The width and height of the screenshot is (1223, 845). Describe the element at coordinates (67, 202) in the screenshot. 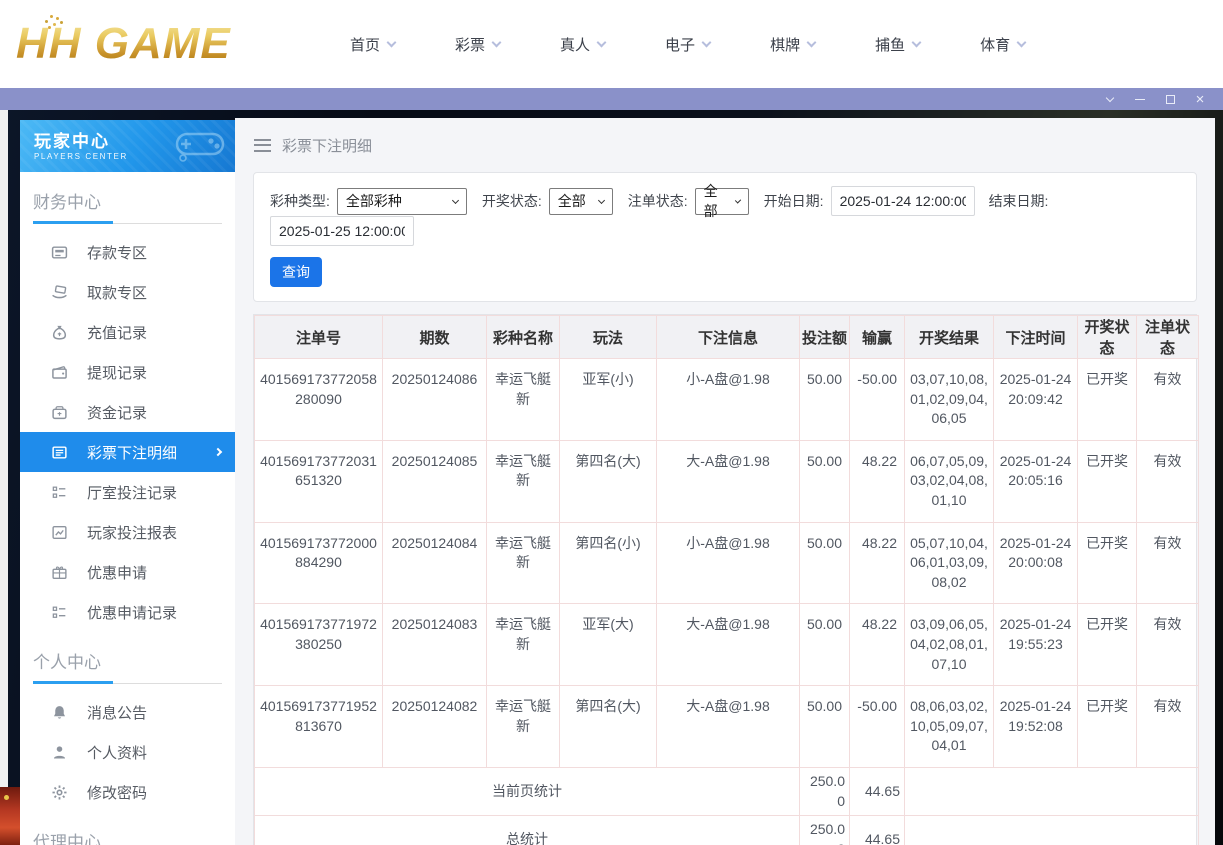

I see `sidebar-section-title: 财务中心` at that location.